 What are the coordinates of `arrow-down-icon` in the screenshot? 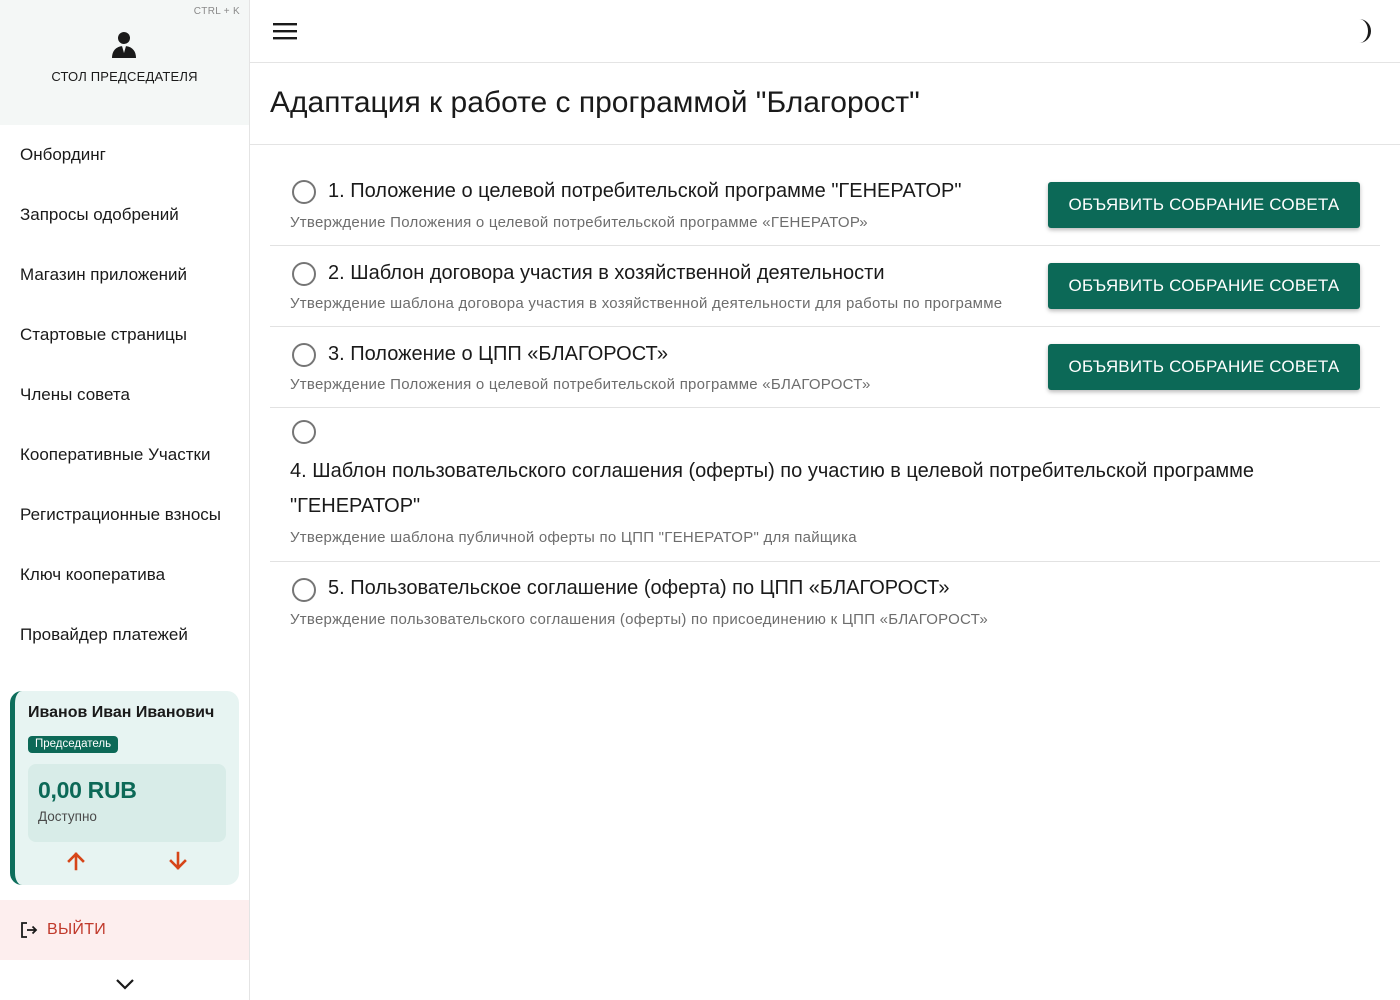 It's located at (178, 861).